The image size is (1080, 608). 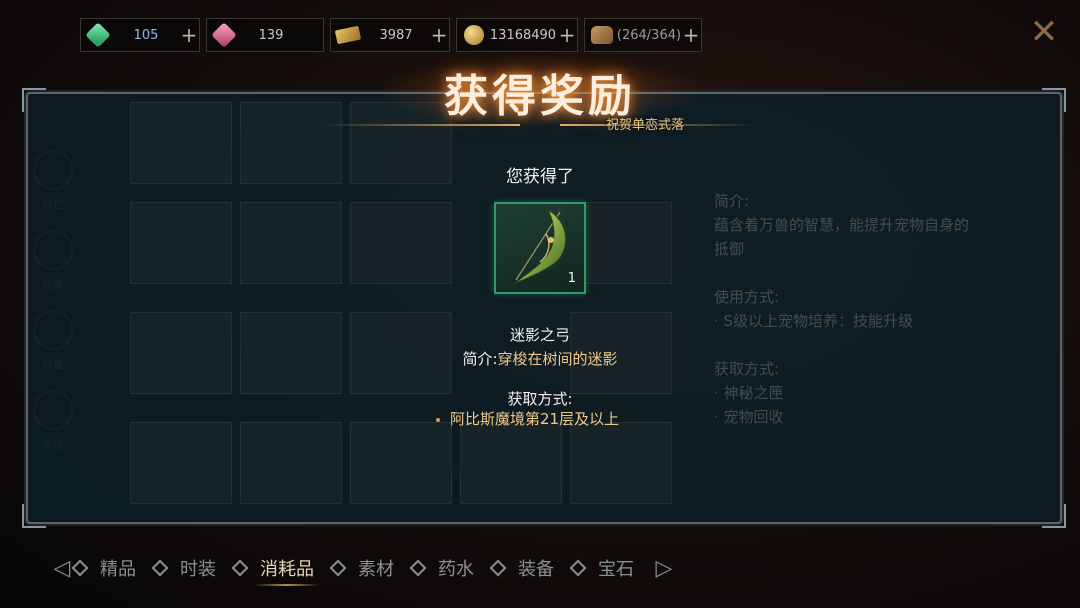 What do you see at coordinates (348, 35) in the screenshot?
I see `gold-ticket-icon` at bounding box center [348, 35].